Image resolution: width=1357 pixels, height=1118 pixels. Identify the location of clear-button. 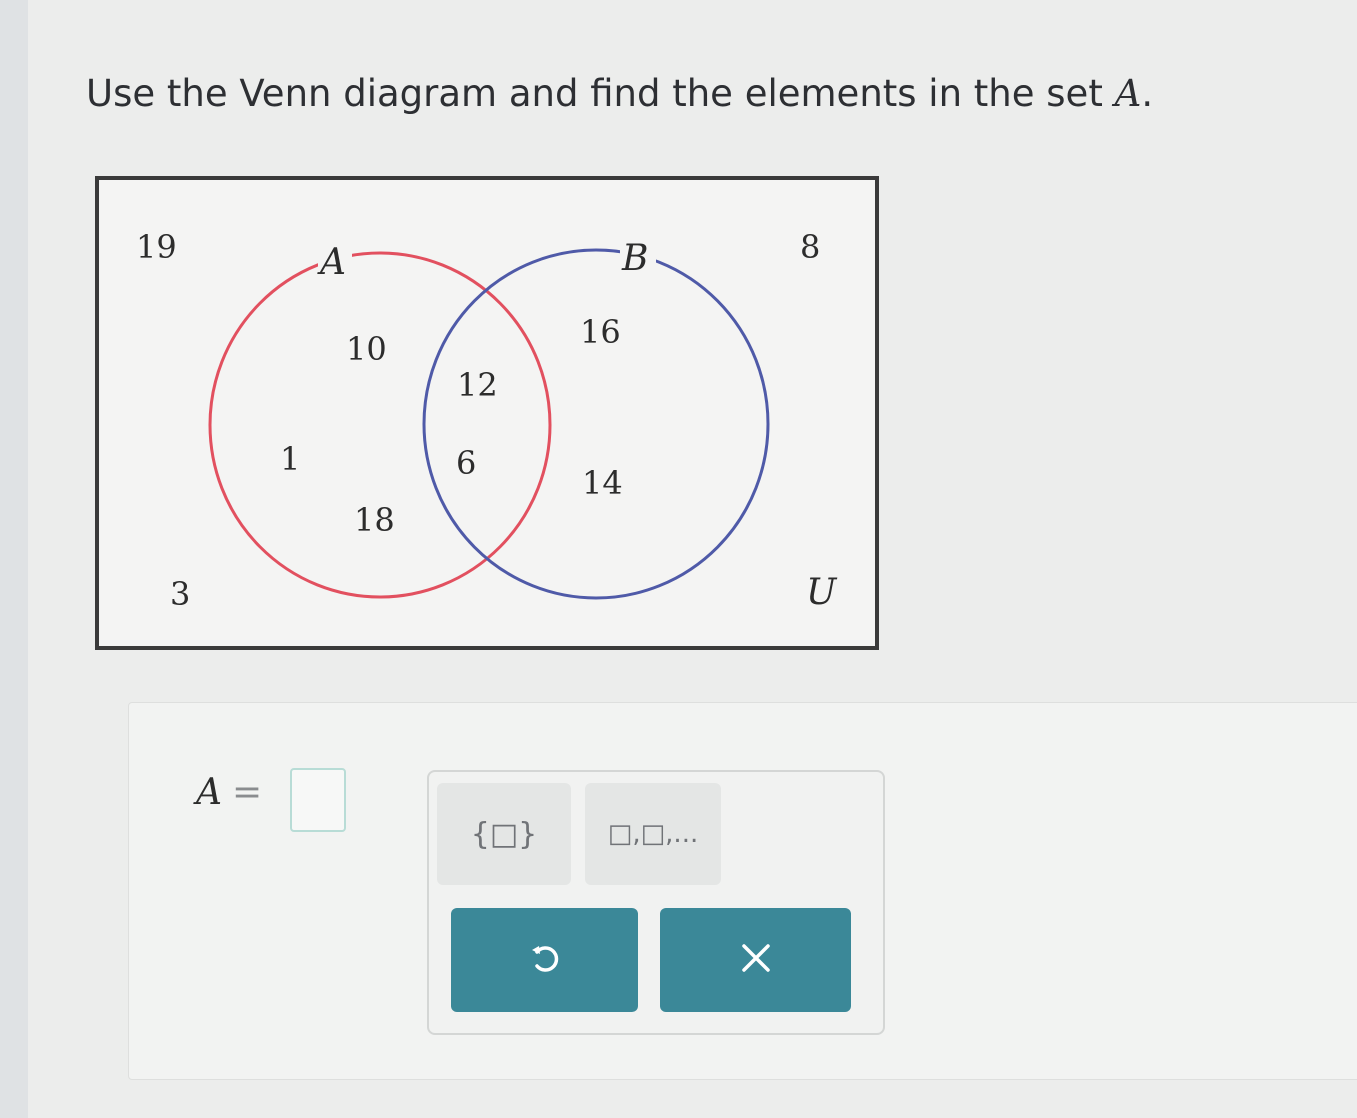
(755, 960).